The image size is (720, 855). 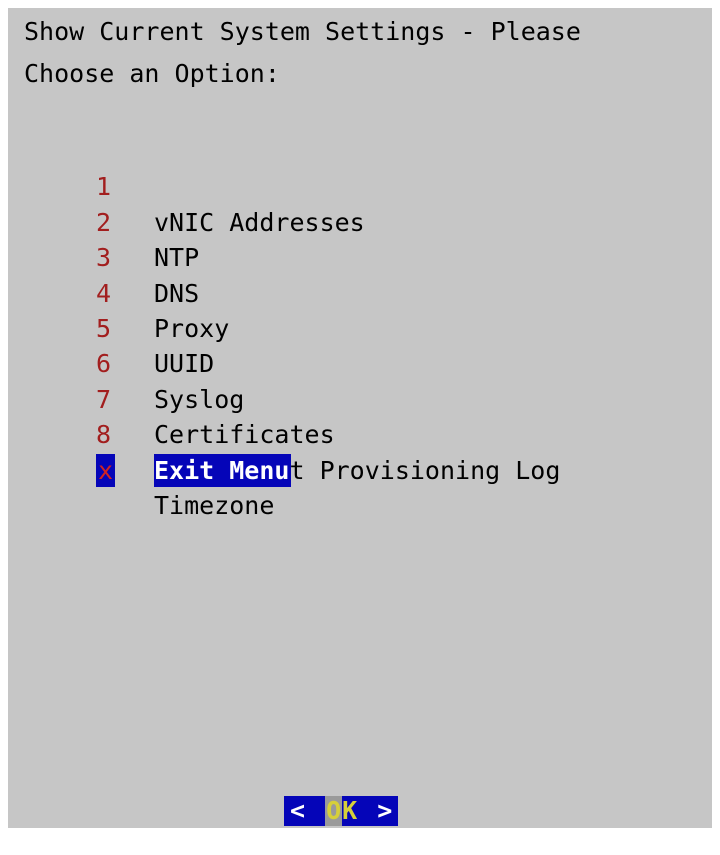 I want to click on menu-item-label: Exit Menu, so click(x=223, y=470).